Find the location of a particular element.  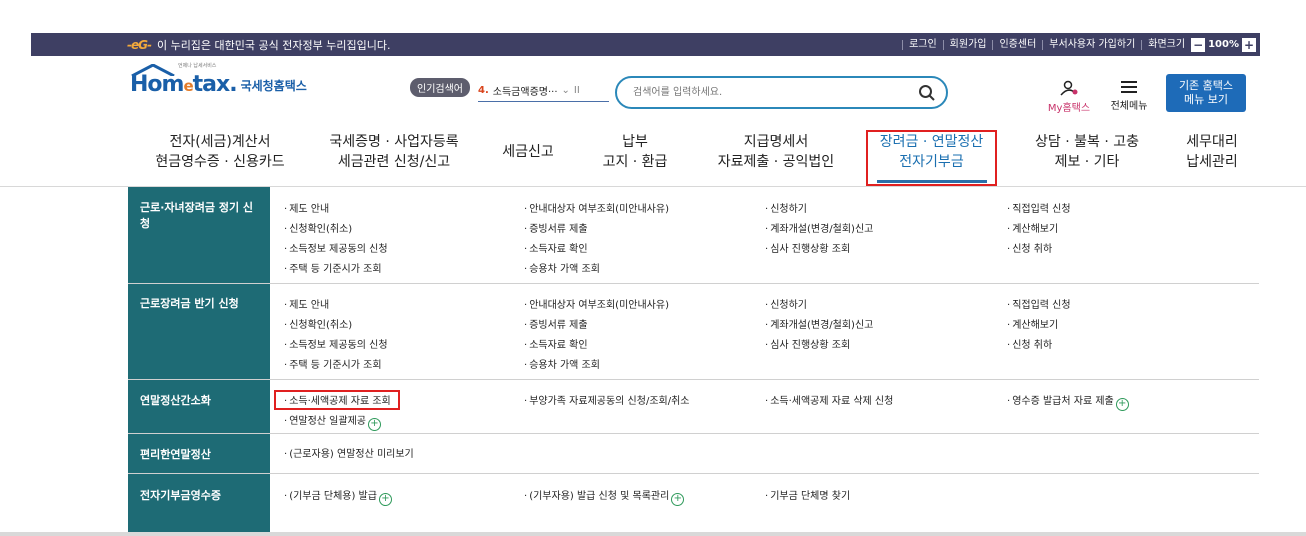

search-box is located at coordinates (781, 92).